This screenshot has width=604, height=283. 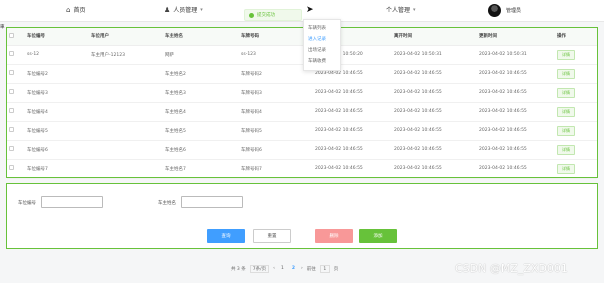 I want to click on cell-owner: 车主姓名5, so click(x=201, y=131).